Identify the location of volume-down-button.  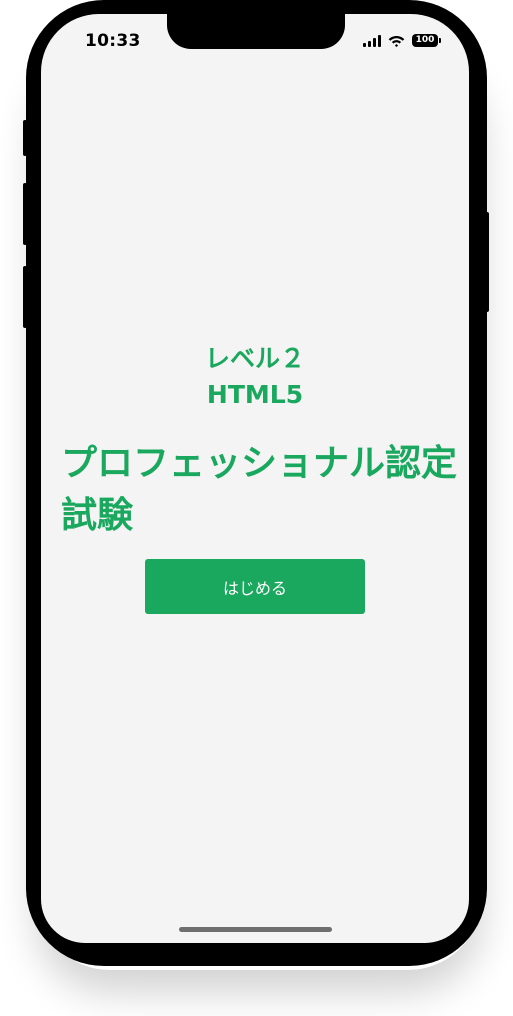
(25, 297).